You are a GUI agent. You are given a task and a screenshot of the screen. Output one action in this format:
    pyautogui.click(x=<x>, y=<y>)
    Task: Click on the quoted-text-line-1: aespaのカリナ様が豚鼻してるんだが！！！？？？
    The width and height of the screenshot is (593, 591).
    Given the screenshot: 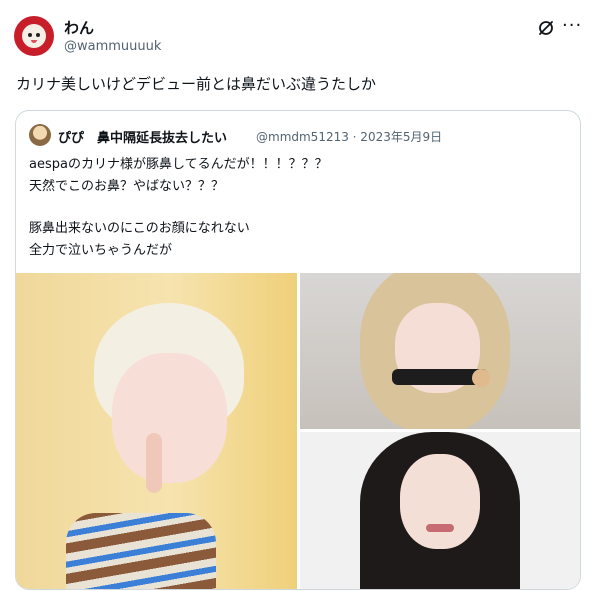 What is the action you would take?
    pyautogui.click(x=178, y=164)
    